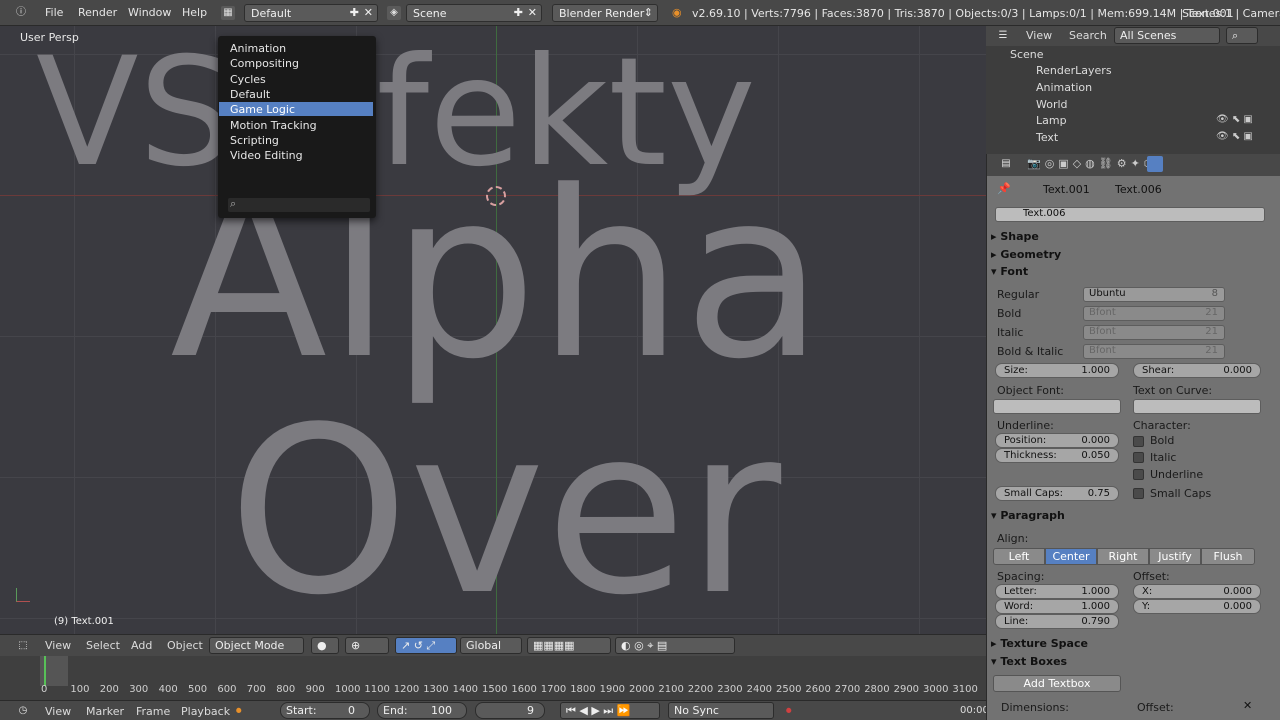  I want to click on layout-item-cycles: Cycles, so click(248, 79).